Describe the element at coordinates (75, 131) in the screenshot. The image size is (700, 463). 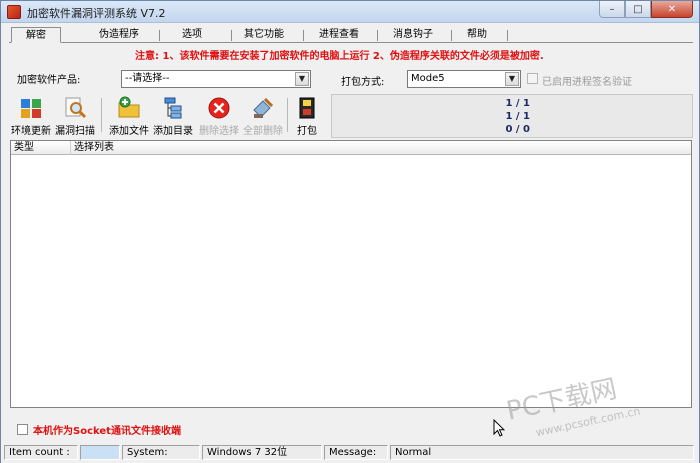
I see `vulnerability-scan-label: 漏洞扫描` at that location.